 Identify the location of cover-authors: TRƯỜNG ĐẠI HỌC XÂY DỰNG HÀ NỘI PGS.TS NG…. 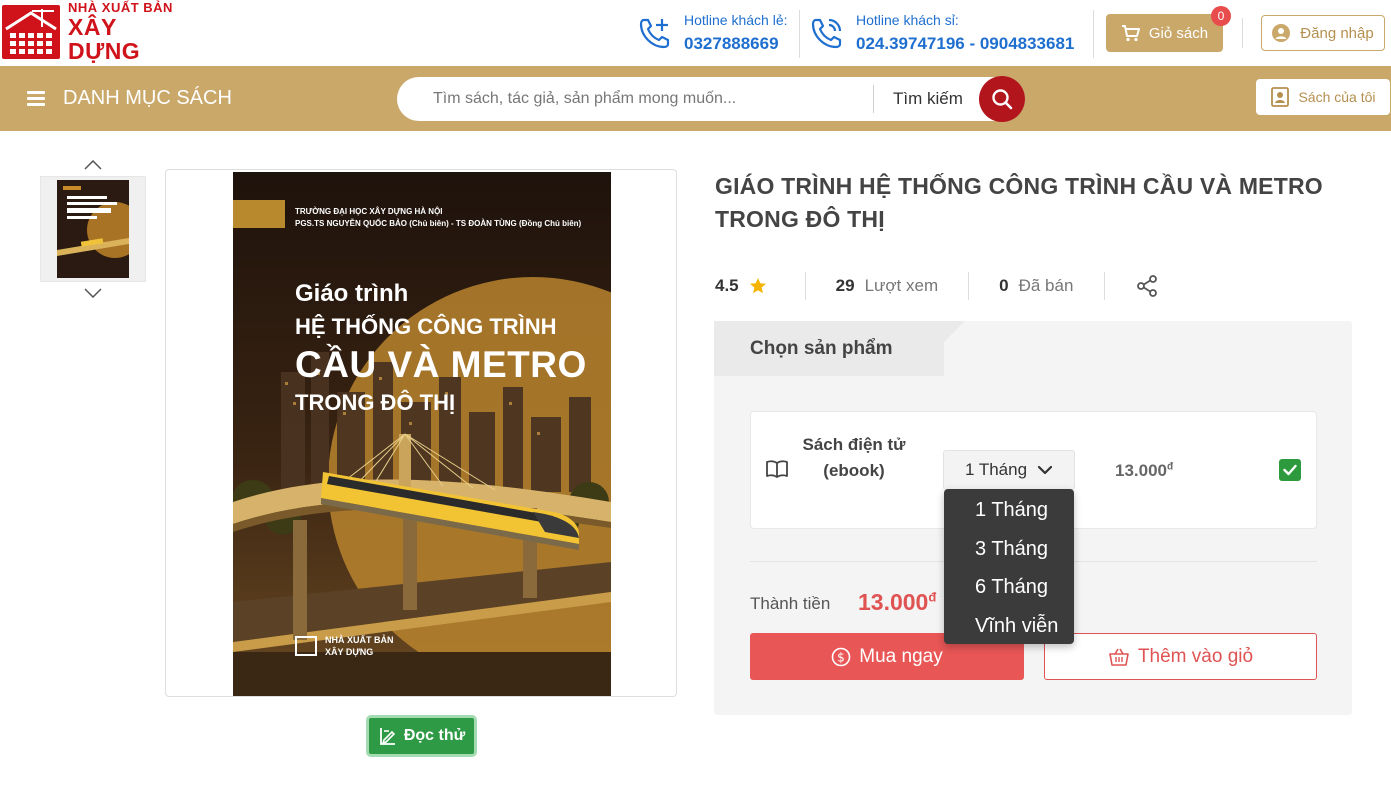
(438, 218).